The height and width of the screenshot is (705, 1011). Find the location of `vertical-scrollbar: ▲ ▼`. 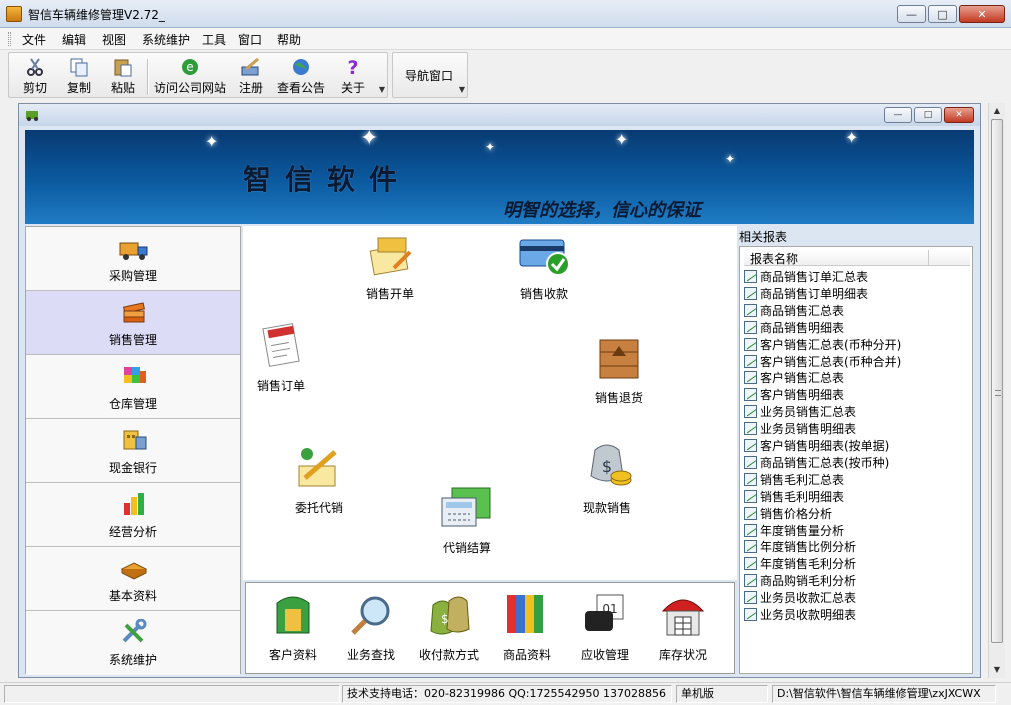

vertical-scrollbar: ▲ ▼ is located at coordinates (996, 390).